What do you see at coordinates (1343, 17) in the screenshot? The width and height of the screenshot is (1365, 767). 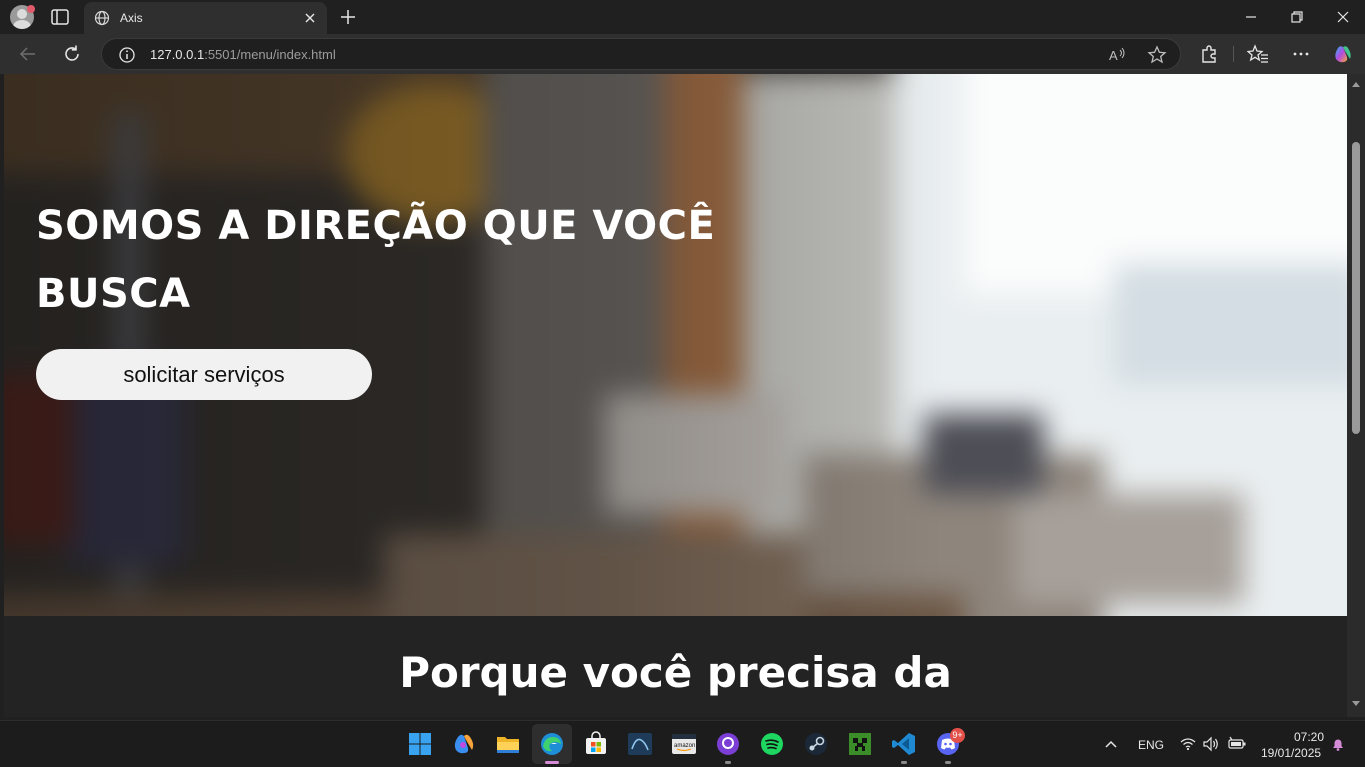 I see `close-window-icon` at bounding box center [1343, 17].